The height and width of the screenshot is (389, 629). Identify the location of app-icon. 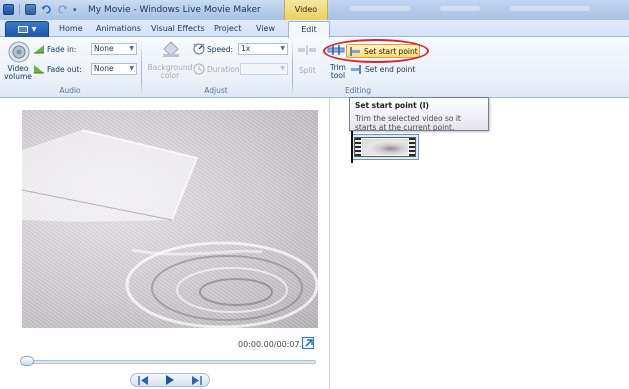
(8, 9).